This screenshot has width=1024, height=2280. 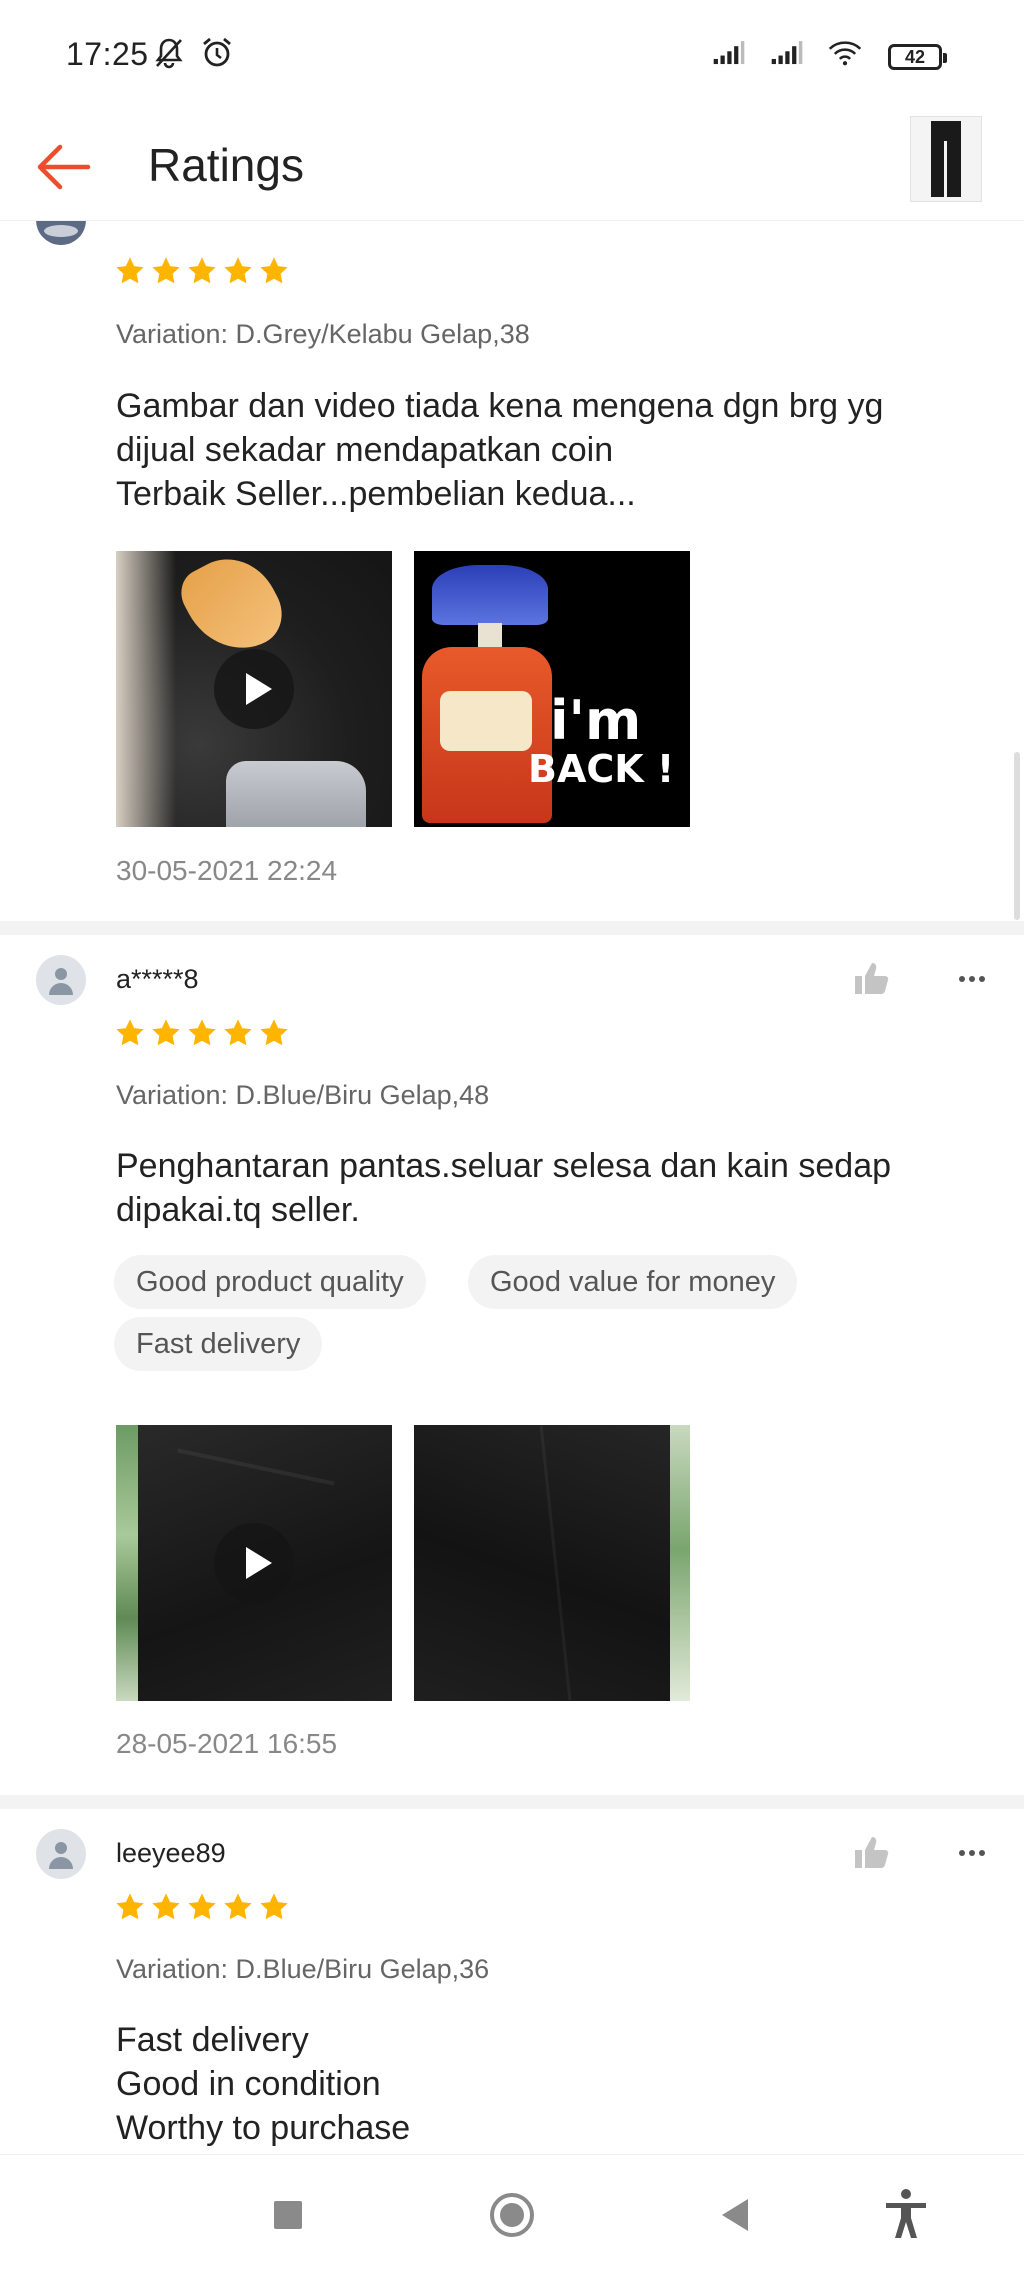 I want to click on alarm-icon, so click(x=217, y=52).